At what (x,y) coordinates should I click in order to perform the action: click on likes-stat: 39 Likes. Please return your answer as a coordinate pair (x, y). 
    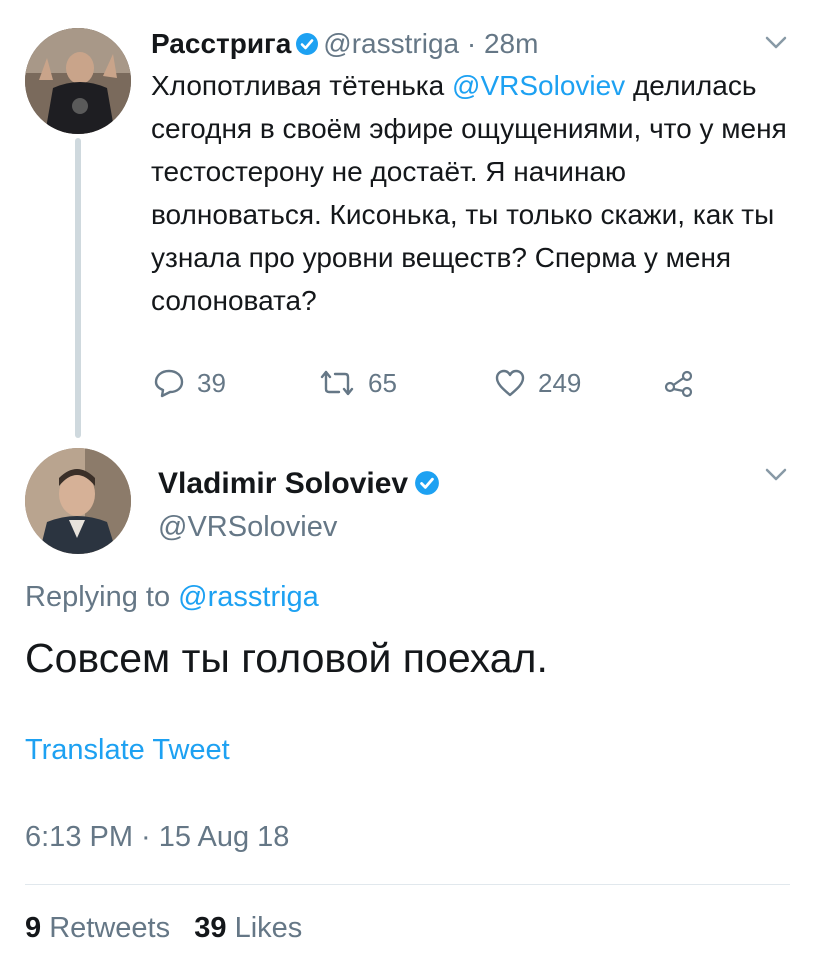
    Looking at the image, I should click on (248, 928).